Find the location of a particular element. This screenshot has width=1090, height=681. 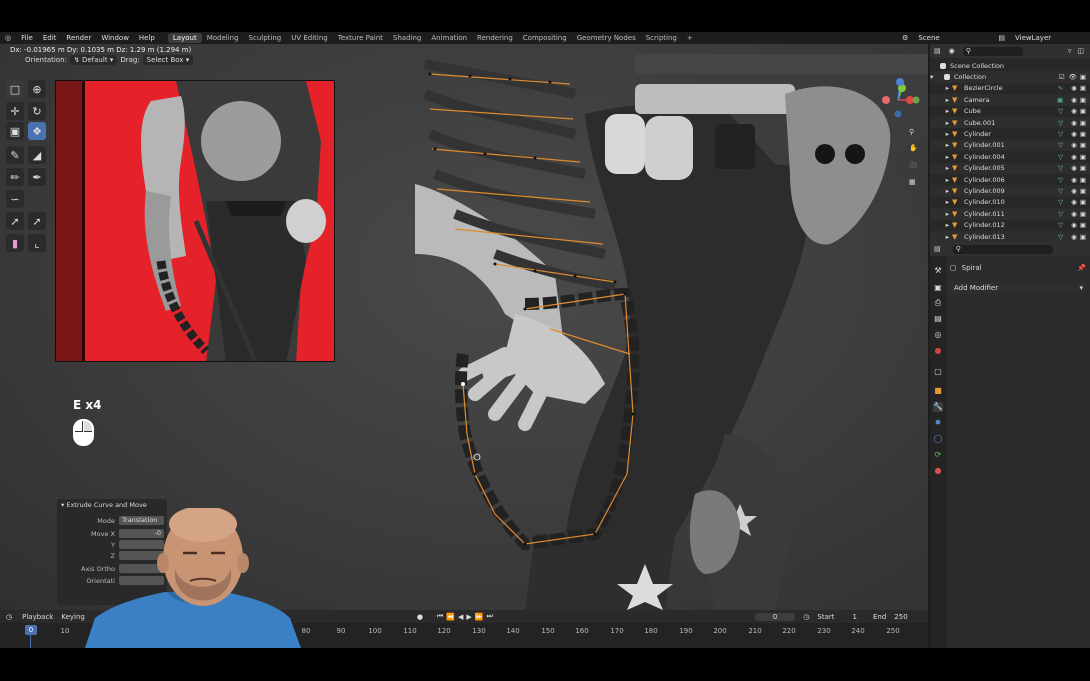

scale-tool: ▣ is located at coordinates (15, 131).